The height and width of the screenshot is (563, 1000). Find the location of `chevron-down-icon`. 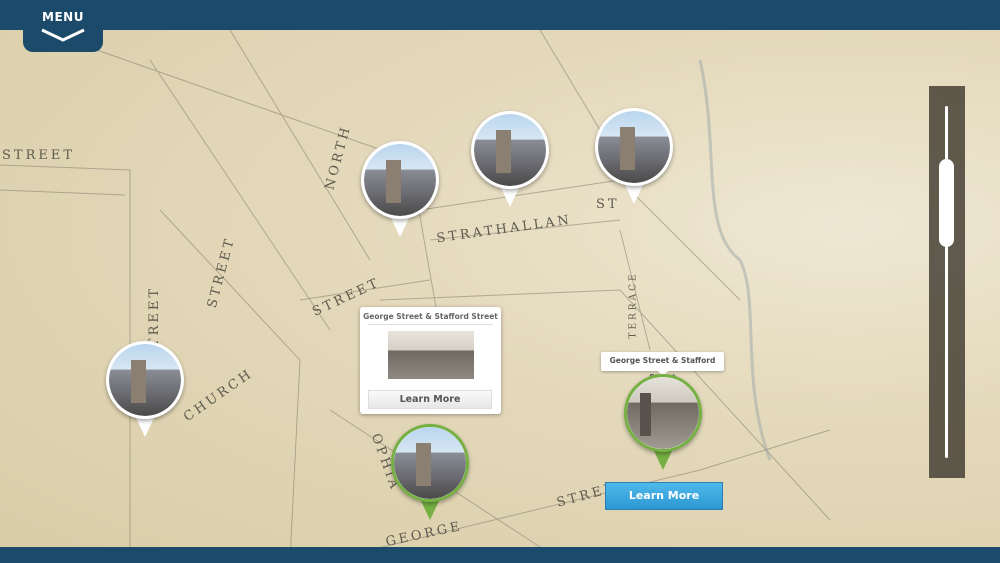

chevron-down-icon is located at coordinates (63, 35).